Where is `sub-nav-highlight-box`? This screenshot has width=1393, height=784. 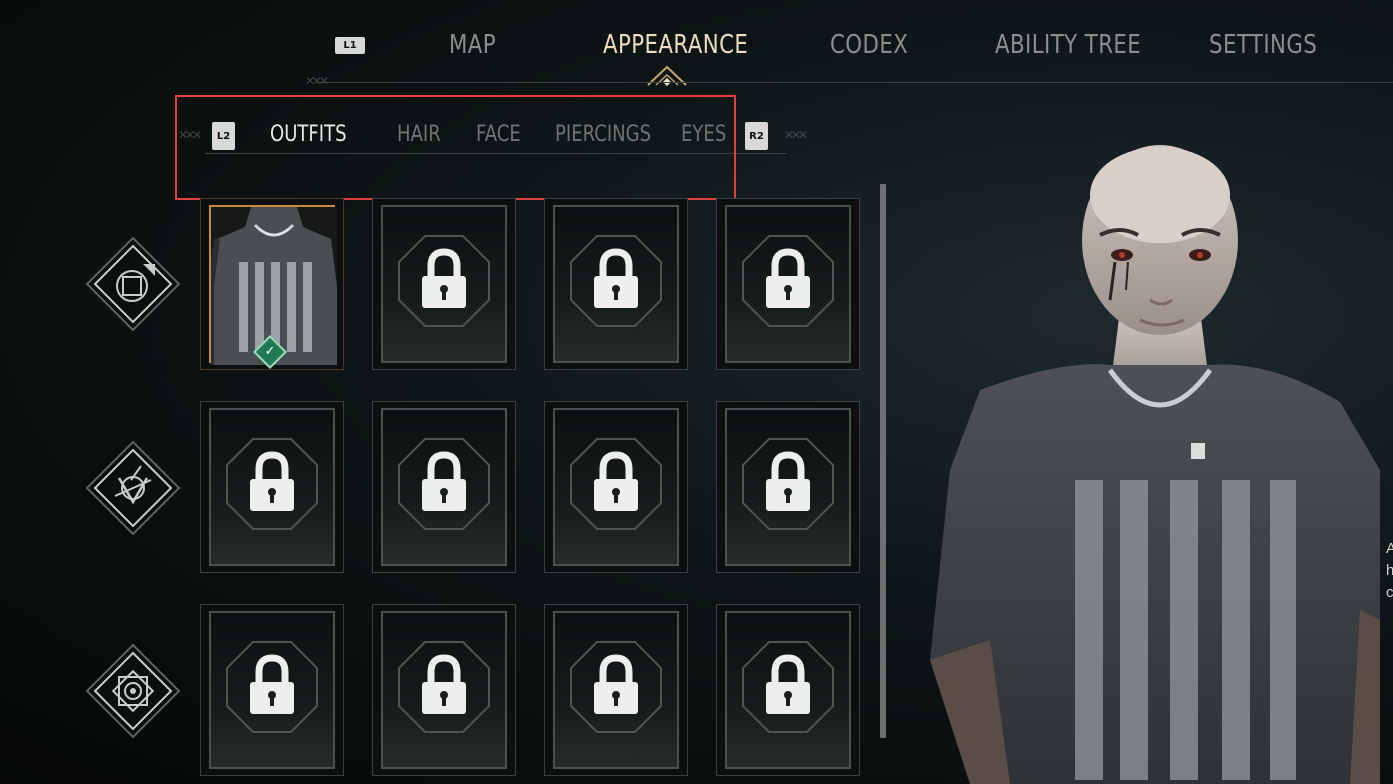 sub-nav-highlight-box is located at coordinates (455, 147).